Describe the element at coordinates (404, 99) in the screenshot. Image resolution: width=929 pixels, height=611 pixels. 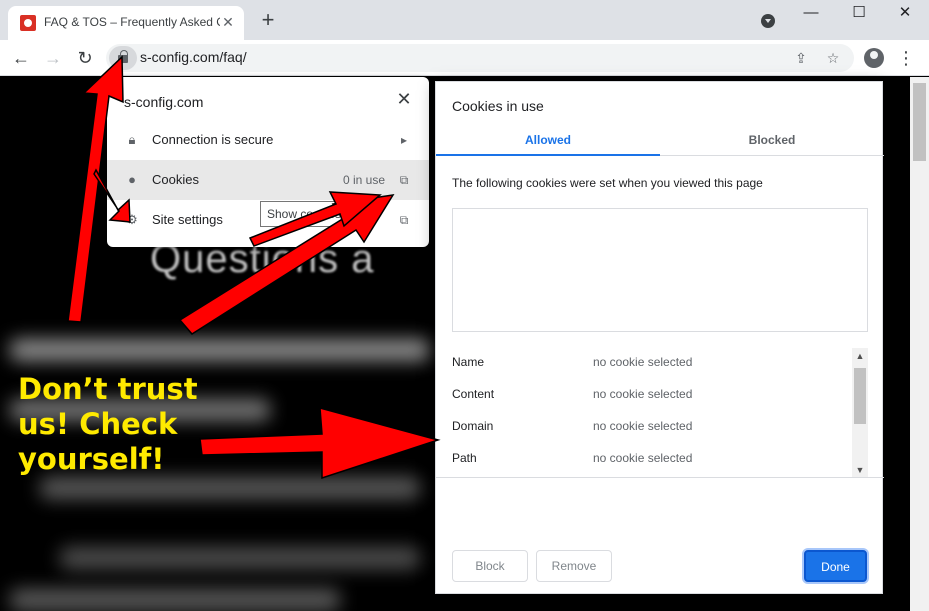
I see `close-icon: ✕` at that location.